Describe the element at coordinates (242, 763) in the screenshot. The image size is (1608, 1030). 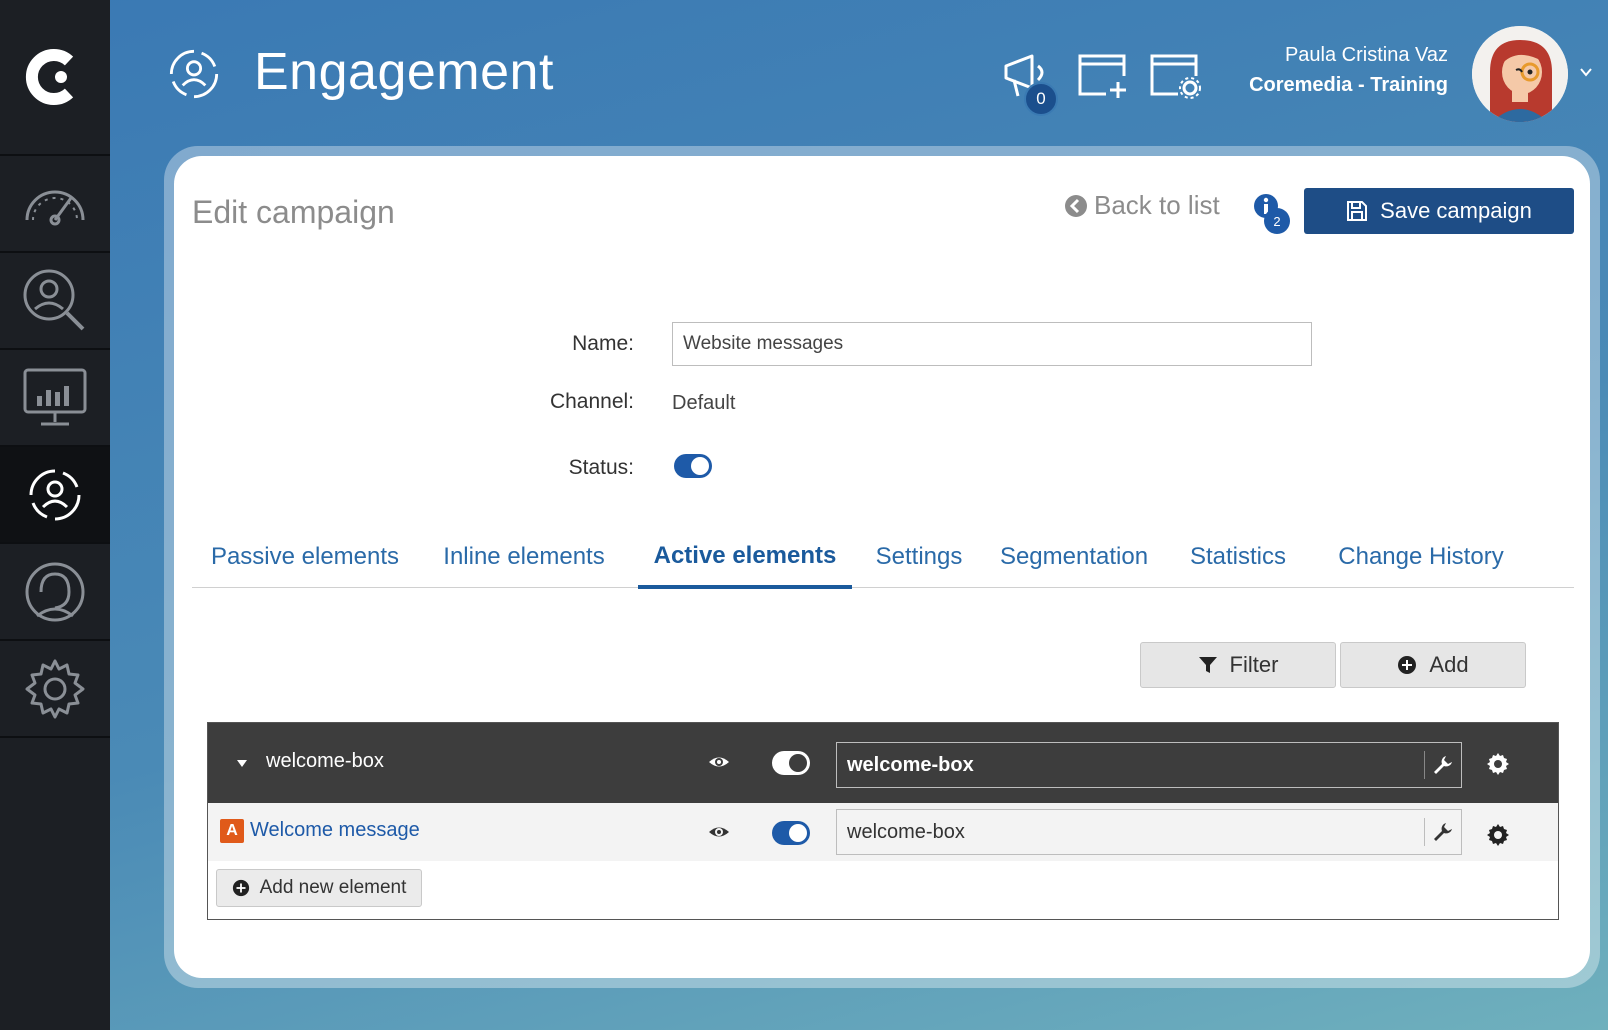
I see `caret-down-icon` at that location.